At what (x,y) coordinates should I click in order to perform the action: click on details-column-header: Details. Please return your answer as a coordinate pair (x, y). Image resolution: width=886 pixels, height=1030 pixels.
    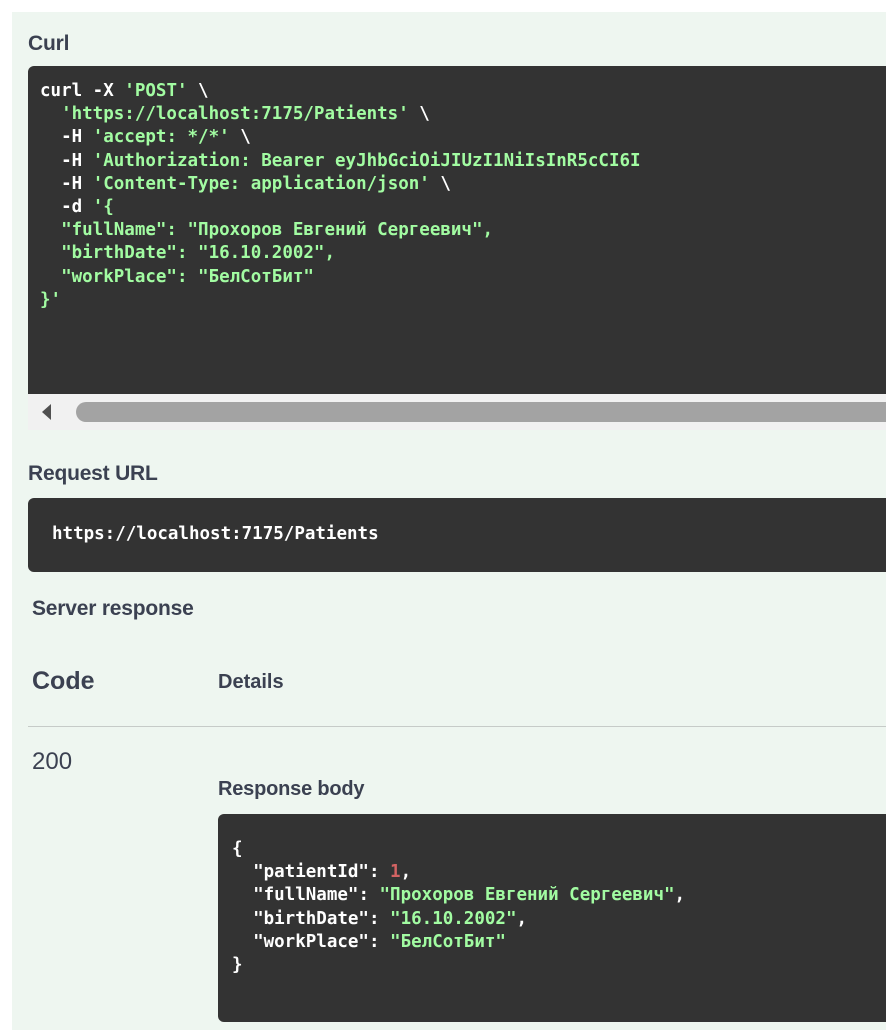
    Looking at the image, I should click on (251, 682).